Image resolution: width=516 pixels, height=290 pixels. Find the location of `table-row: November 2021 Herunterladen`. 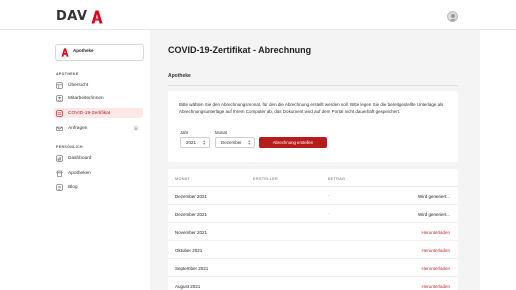

table-row: November 2021 Herunterladen is located at coordinates (313, 232).